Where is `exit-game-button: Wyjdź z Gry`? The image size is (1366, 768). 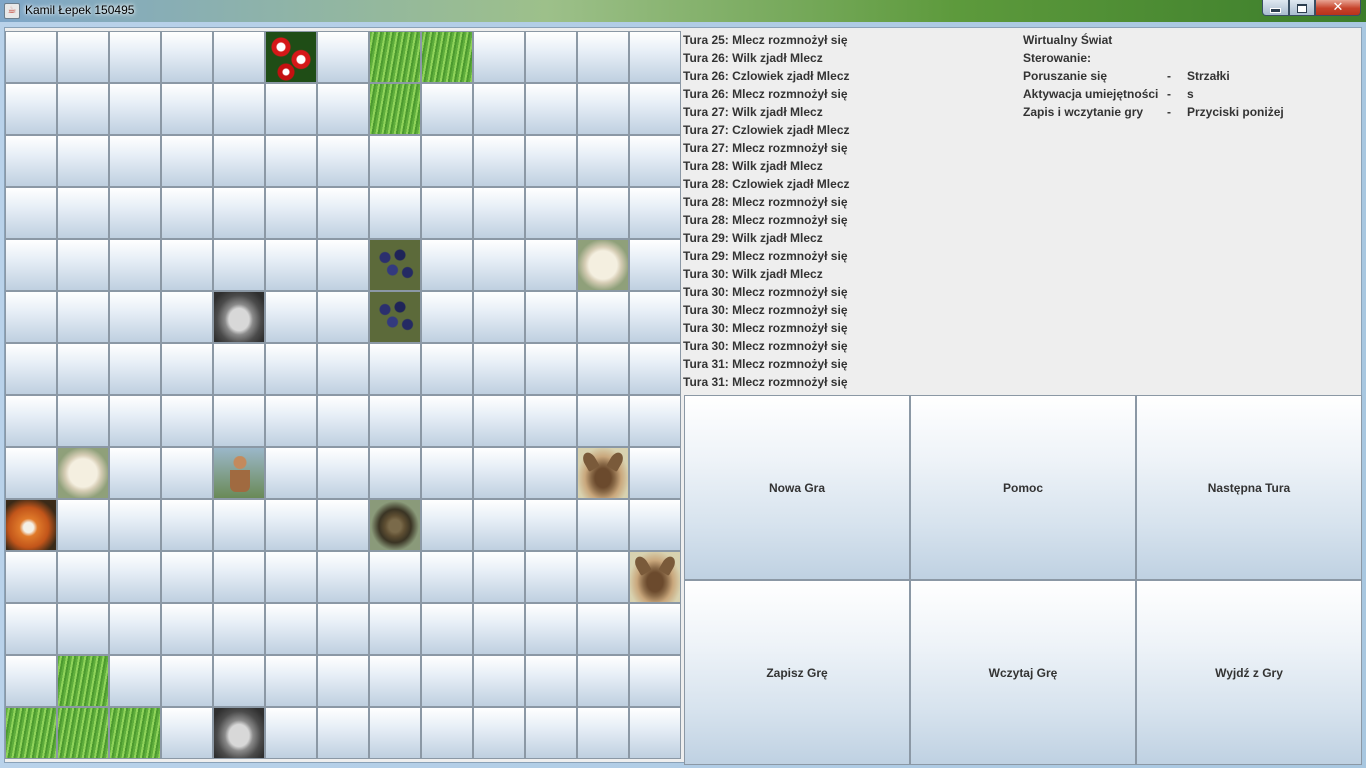
exit-game-button: Wyjdź z Gry is located at coordinates (1249, 672).